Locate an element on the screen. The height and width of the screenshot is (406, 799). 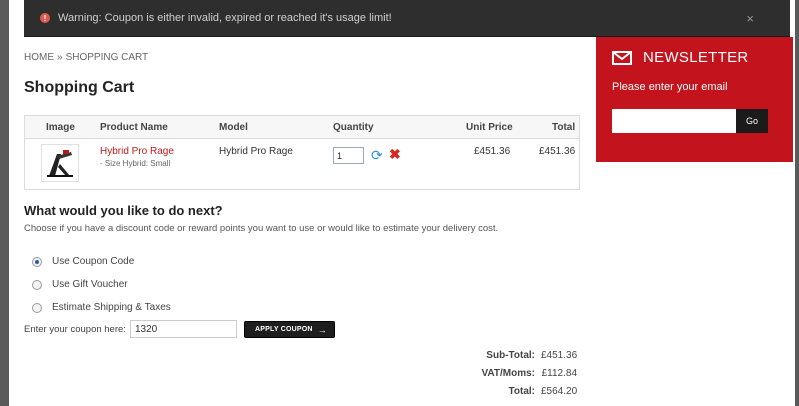
newsletter-go-button: Go is located at coordinates (752, 121).